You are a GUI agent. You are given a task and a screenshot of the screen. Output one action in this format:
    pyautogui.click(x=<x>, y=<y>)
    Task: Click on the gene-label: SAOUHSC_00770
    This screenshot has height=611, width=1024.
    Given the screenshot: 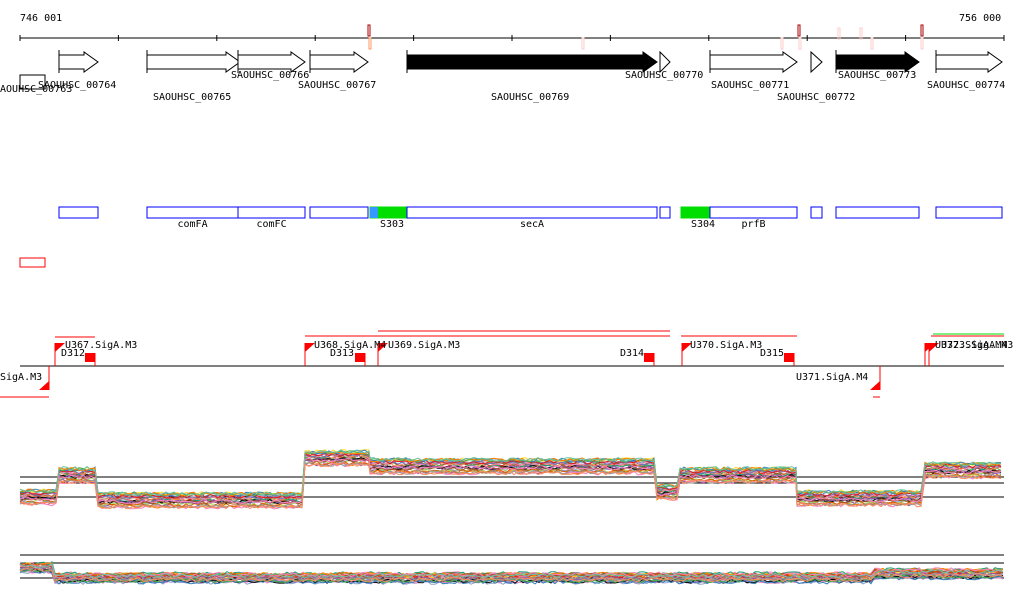 What is the action you would take?
    pyautogui.click(x=664, y=75)
    